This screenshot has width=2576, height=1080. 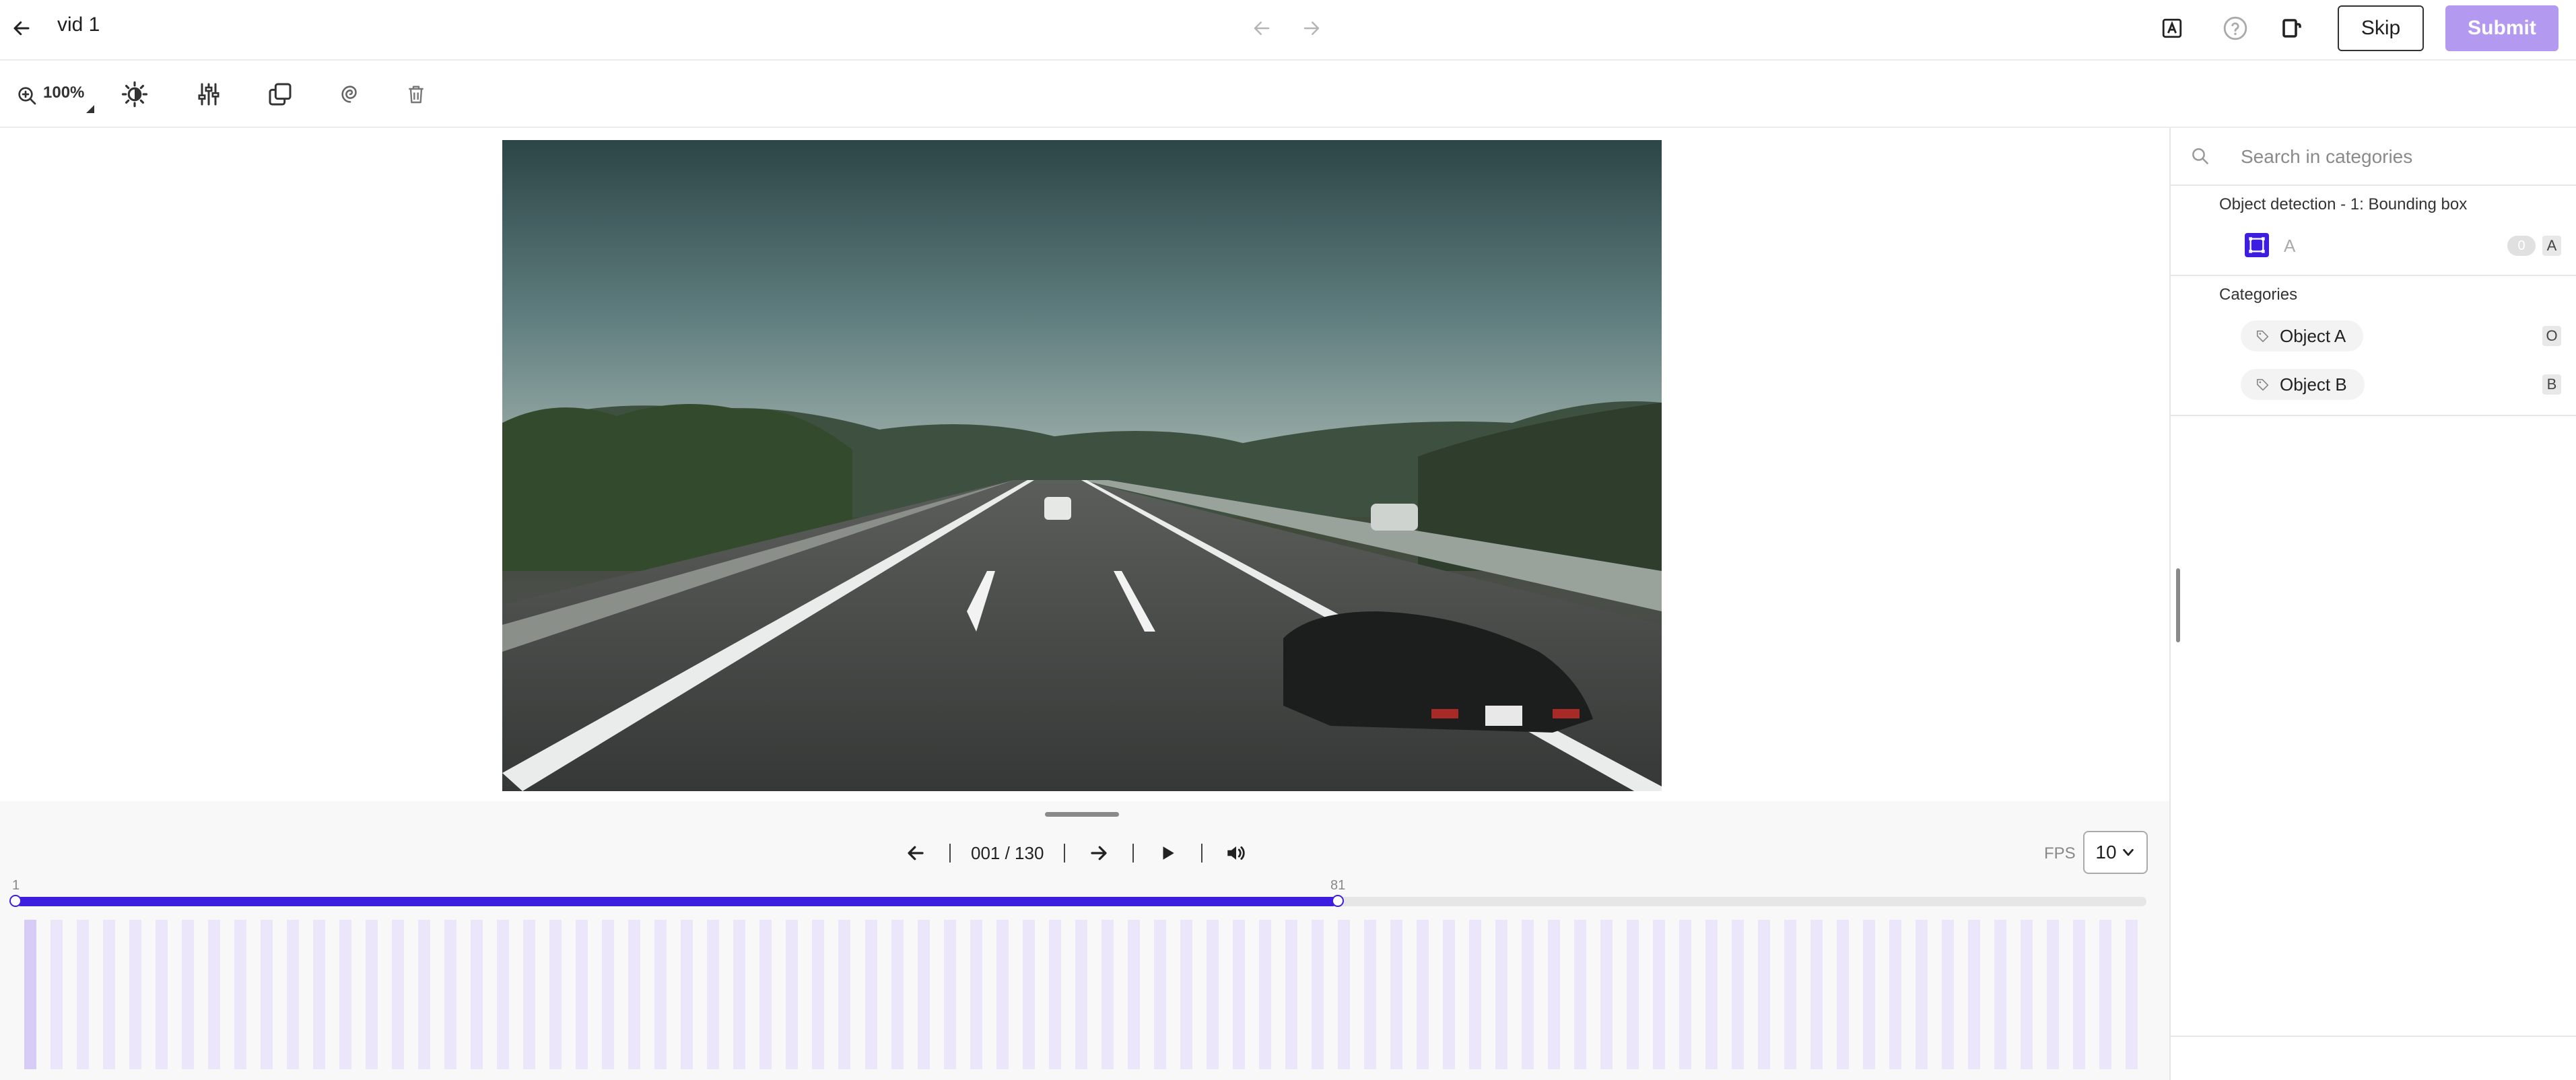 I want to click on category-chip-object-a: Object A, so click(x=2302, y=335).